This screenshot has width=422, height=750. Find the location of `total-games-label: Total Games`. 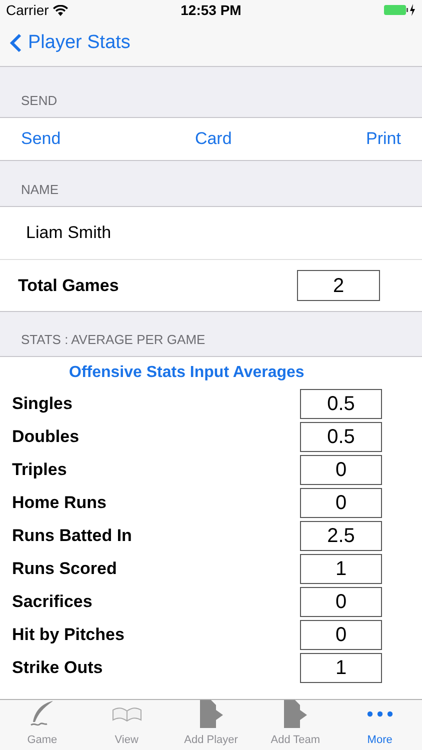

total-games-label: Total Games is located at coordinates (68, 285).